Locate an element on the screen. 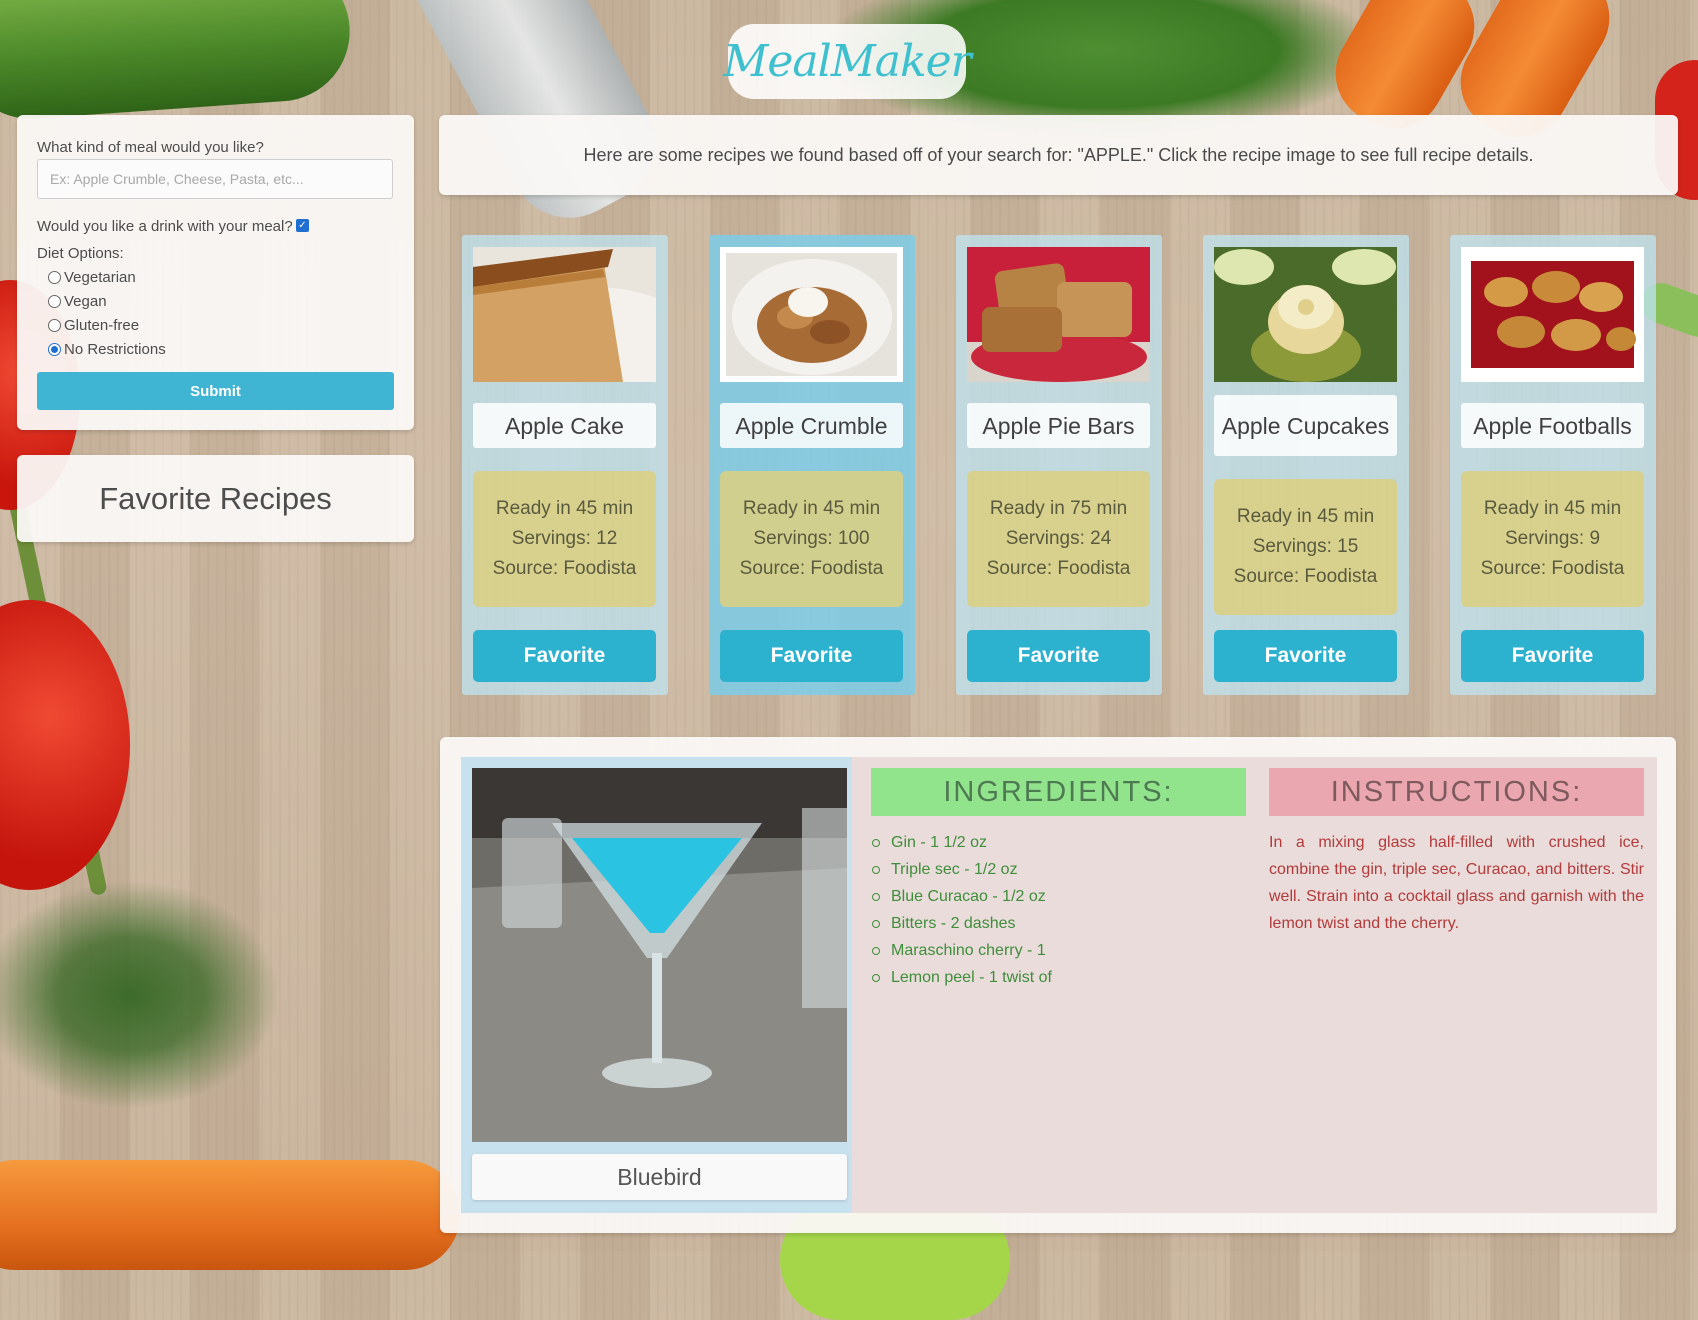 The image size is (1698, 1320). recipe-servings: Servings: 15 is located at coordinates (1305, 546).